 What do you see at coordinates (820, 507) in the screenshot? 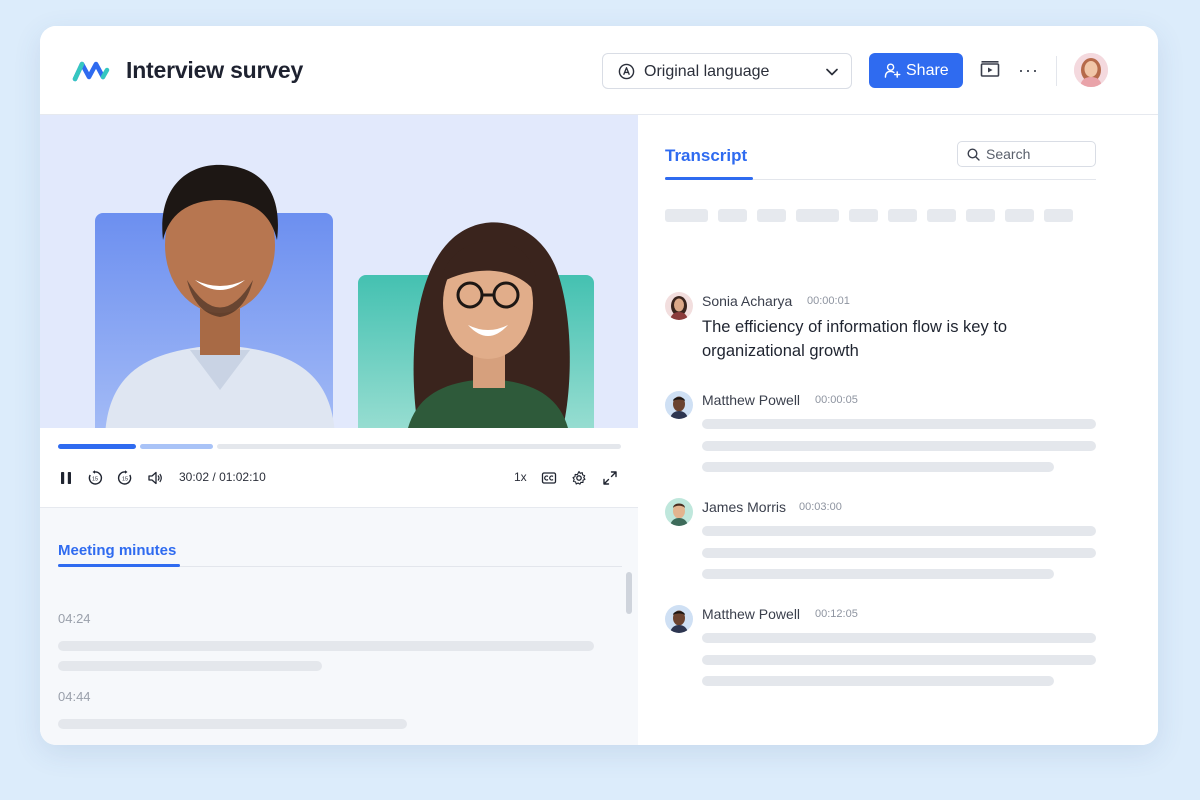
I see `utterance-timestamp: 00:03:00` at bounding box center [820, 507].